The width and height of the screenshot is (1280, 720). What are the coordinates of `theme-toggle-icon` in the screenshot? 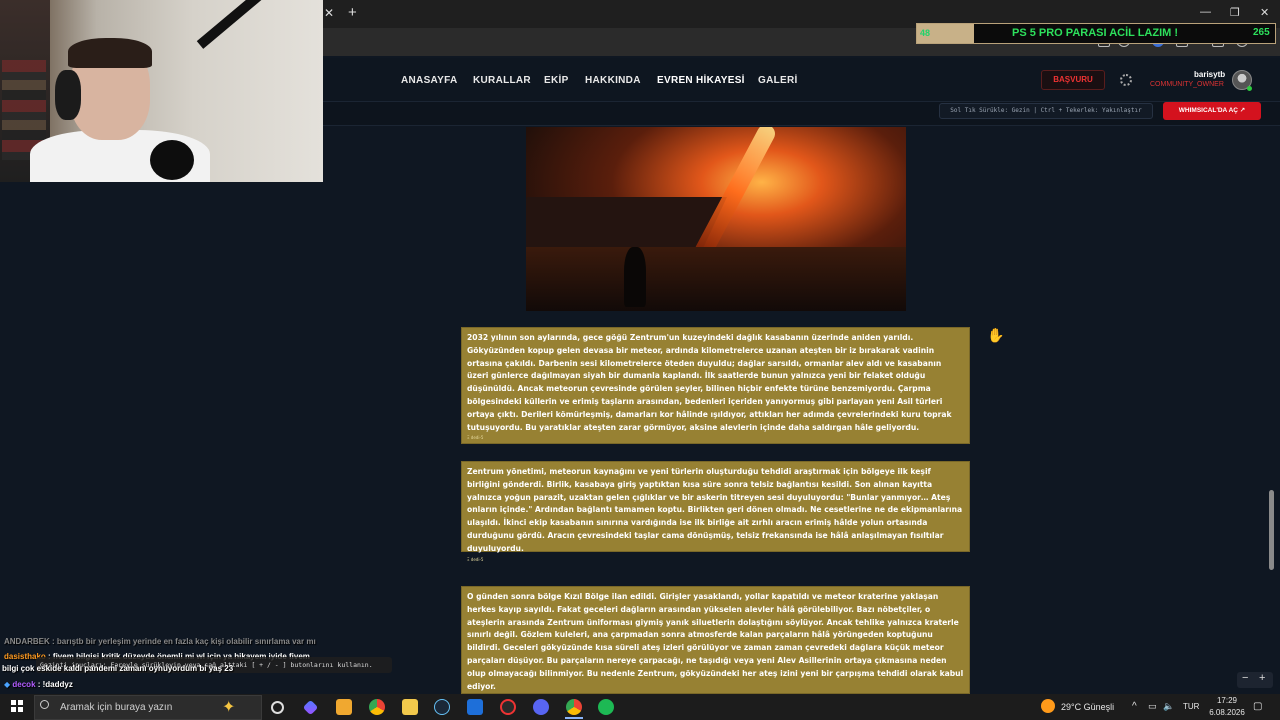 It's located at (1126, 80).